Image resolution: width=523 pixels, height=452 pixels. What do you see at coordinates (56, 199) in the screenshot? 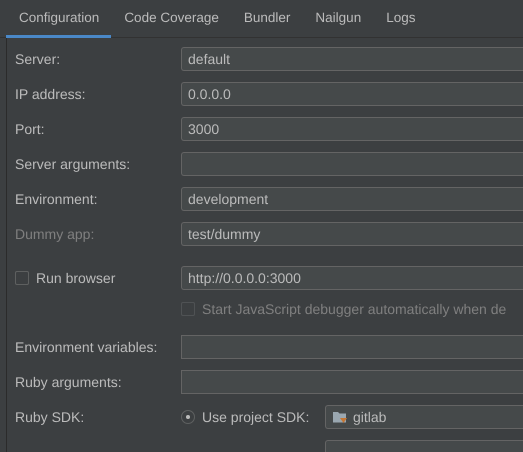
I see `field-label: Environment:` at bounding box center [56, 199].